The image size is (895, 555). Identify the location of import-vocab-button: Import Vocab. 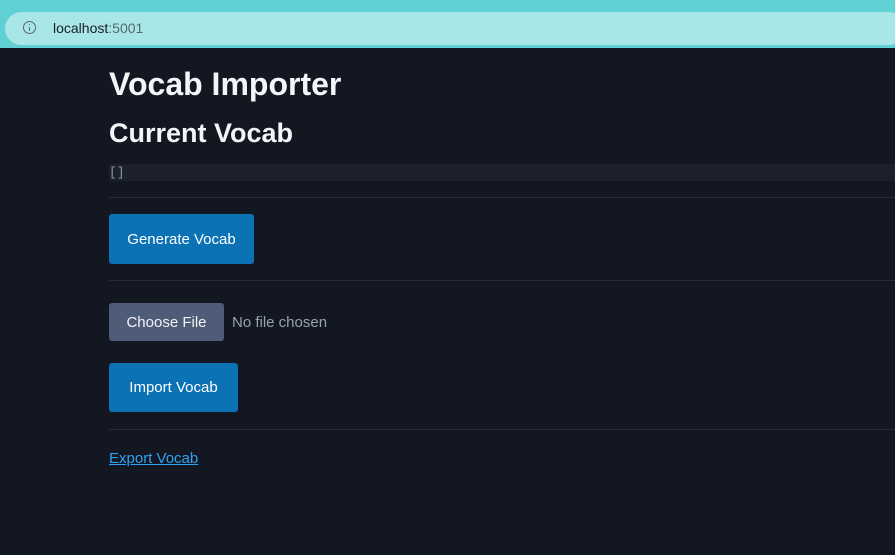
(173, 387).